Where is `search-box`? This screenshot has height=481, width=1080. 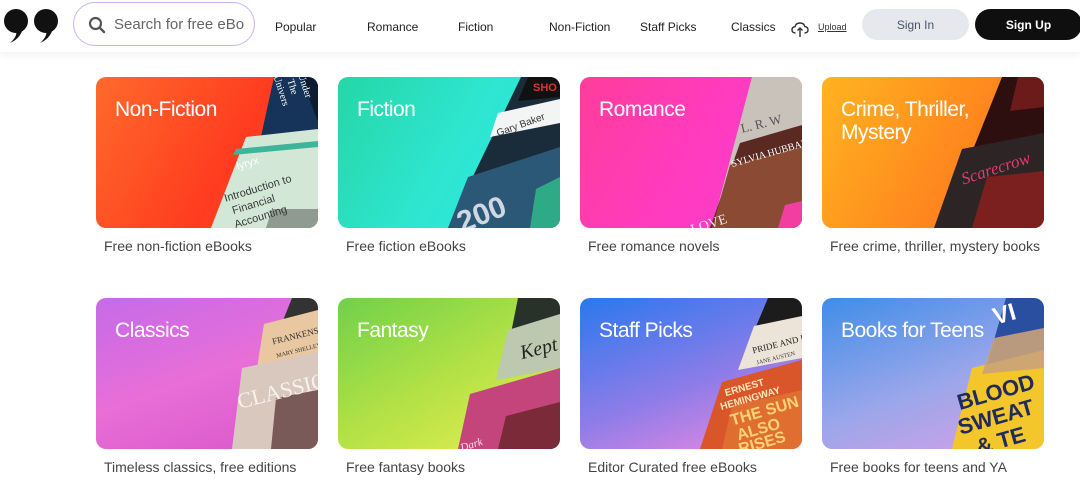 search-box is located at coordinates (164, 24).